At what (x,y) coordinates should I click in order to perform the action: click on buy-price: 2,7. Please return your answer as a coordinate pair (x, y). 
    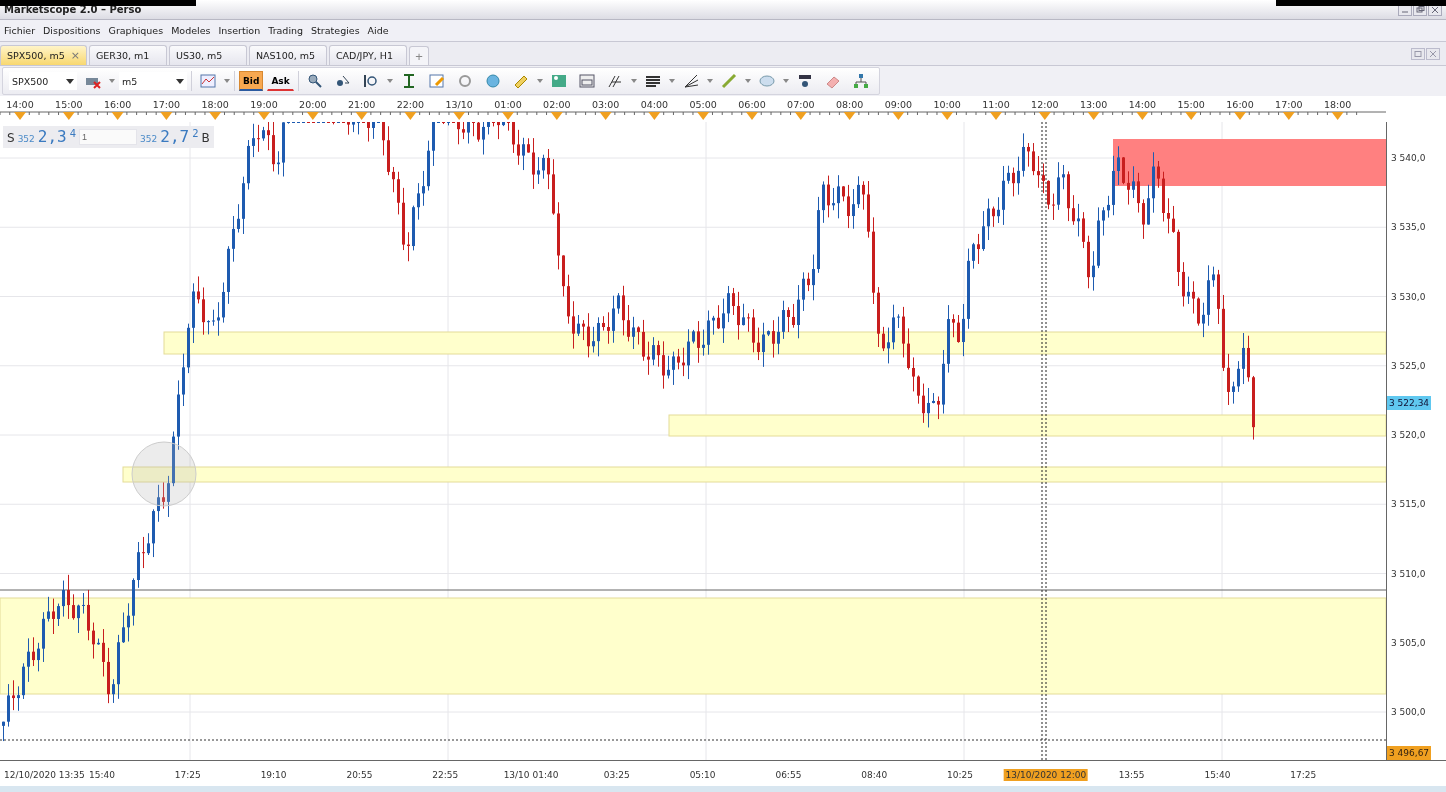
    Looking at the image, I should click on (175, 137).